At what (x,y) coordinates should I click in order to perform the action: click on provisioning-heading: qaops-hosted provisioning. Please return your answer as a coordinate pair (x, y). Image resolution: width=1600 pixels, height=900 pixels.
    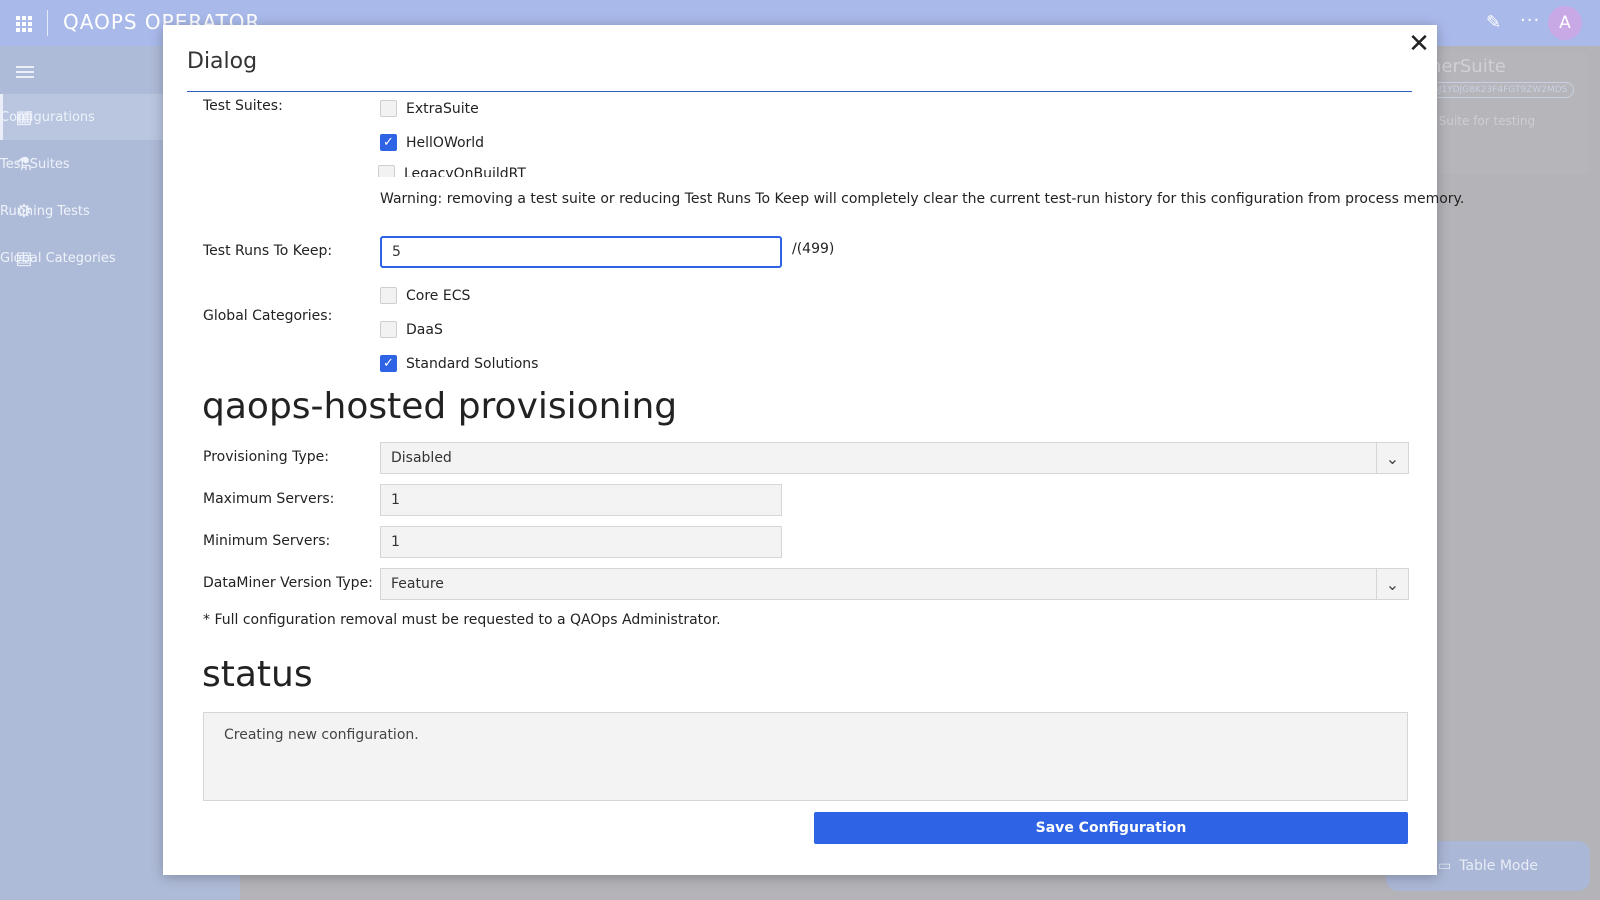
    Looking at the image, I should click on (440, 406).